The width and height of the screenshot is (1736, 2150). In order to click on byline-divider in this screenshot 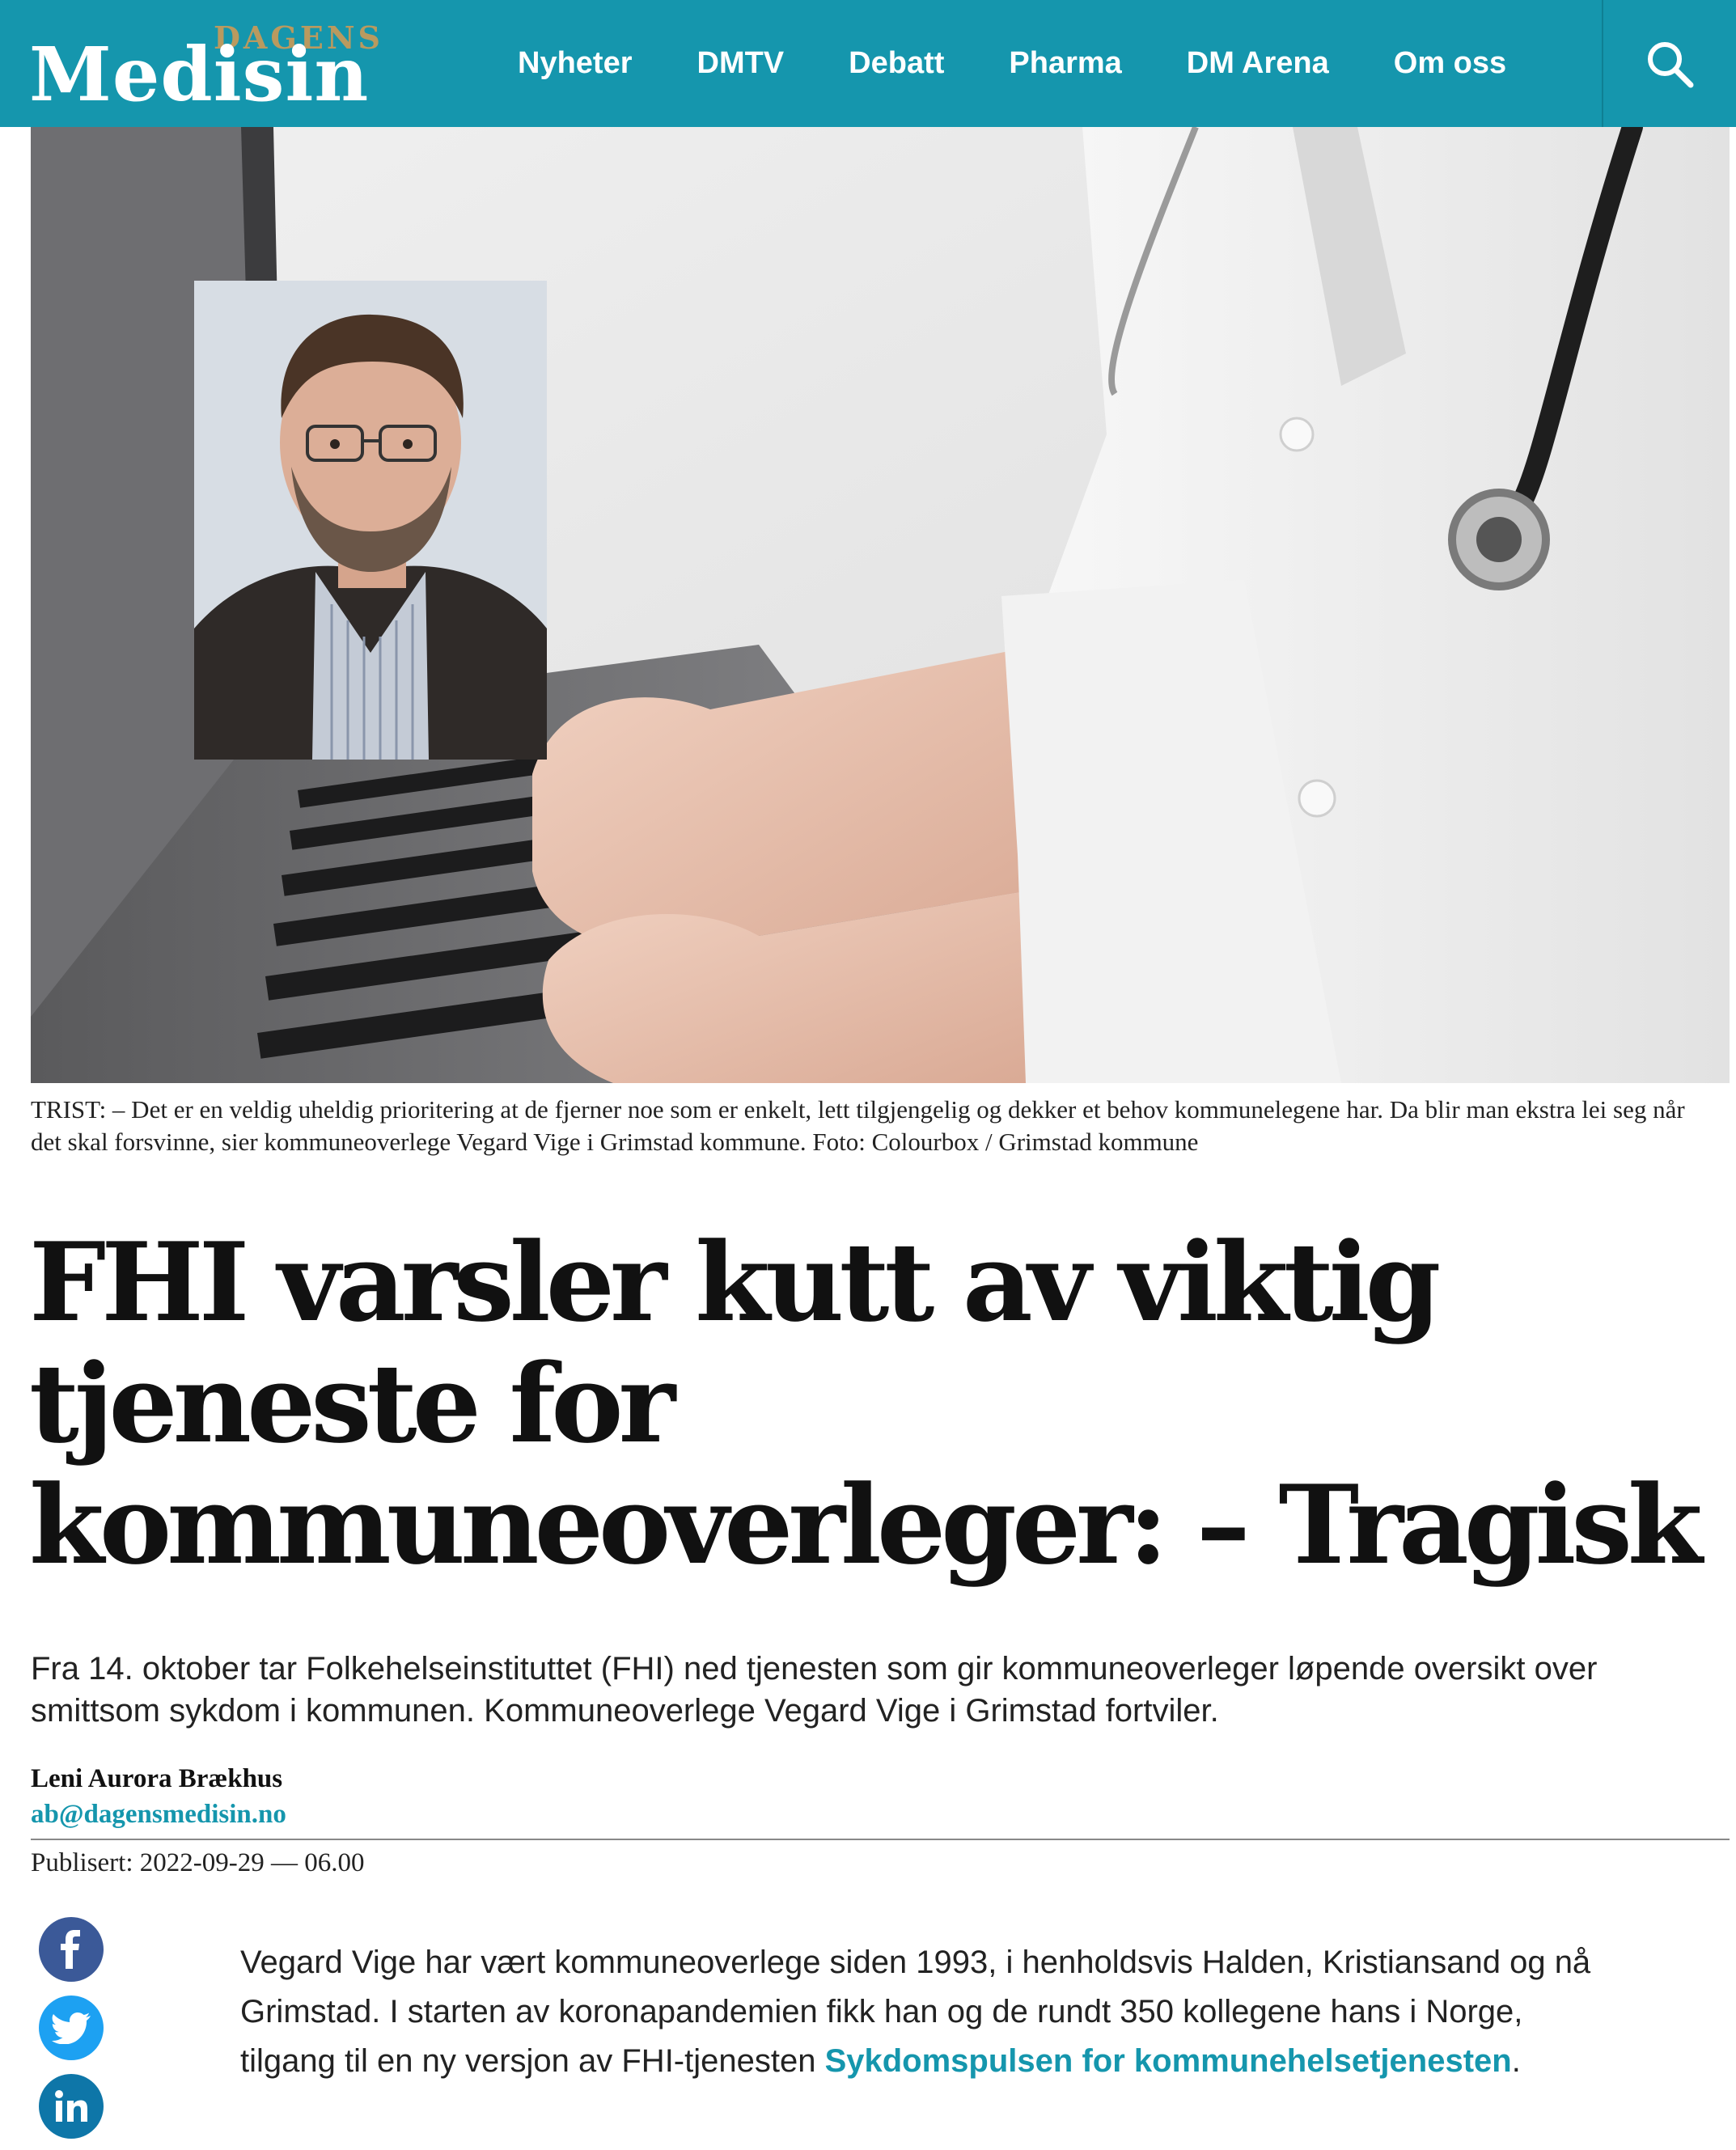, I will do `click(880, 1840)`.